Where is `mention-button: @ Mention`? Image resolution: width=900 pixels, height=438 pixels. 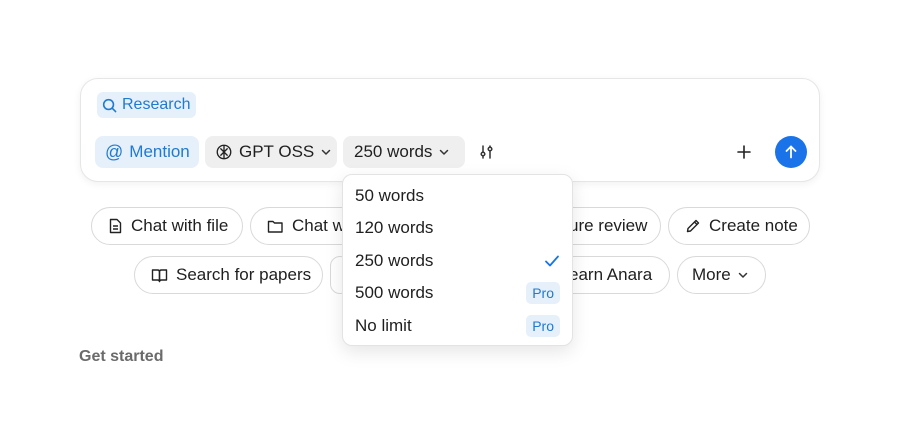 mention-button: @ Mention is located at coordinates (147, 152).